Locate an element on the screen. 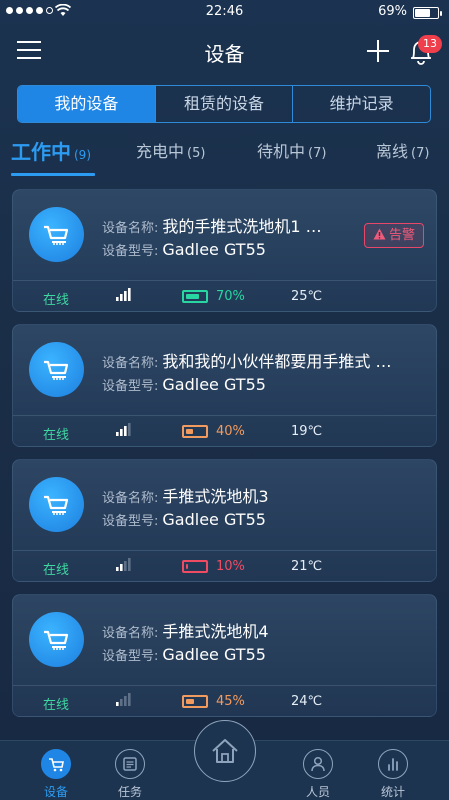 This screenshot has height=800, width=449. device-card: 设备名称: 手推式洗地机3 设备型号: Gadlee GT55 在线 10% 21℃ is located at coordinates (224, 520).